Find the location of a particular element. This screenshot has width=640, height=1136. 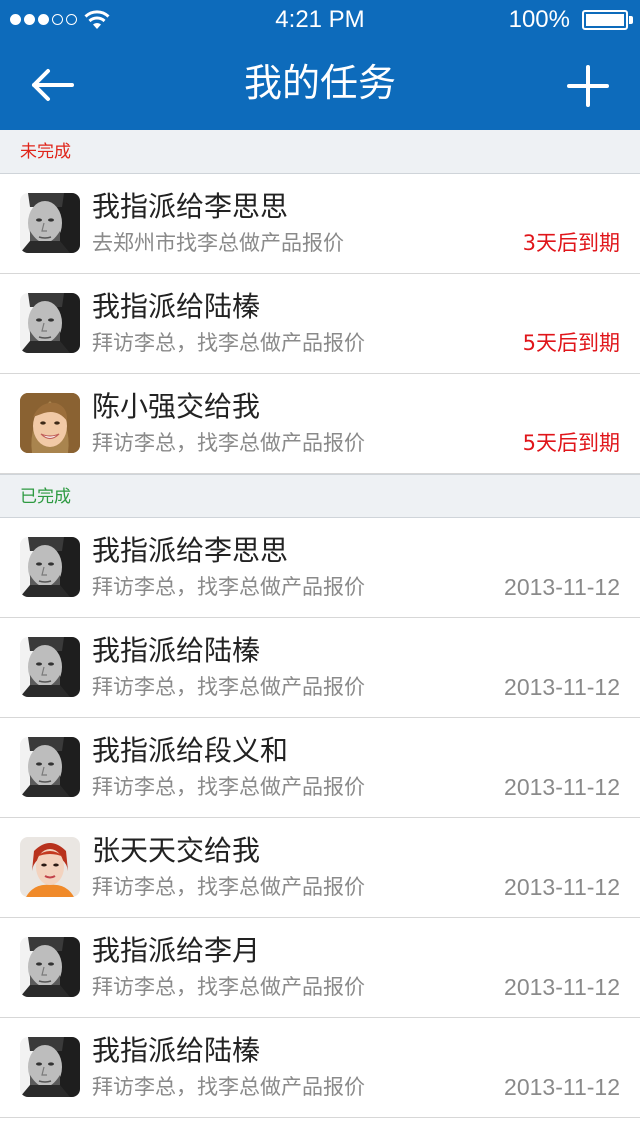

section-header-completed: 已完成 is located at coordinates (320, 496).